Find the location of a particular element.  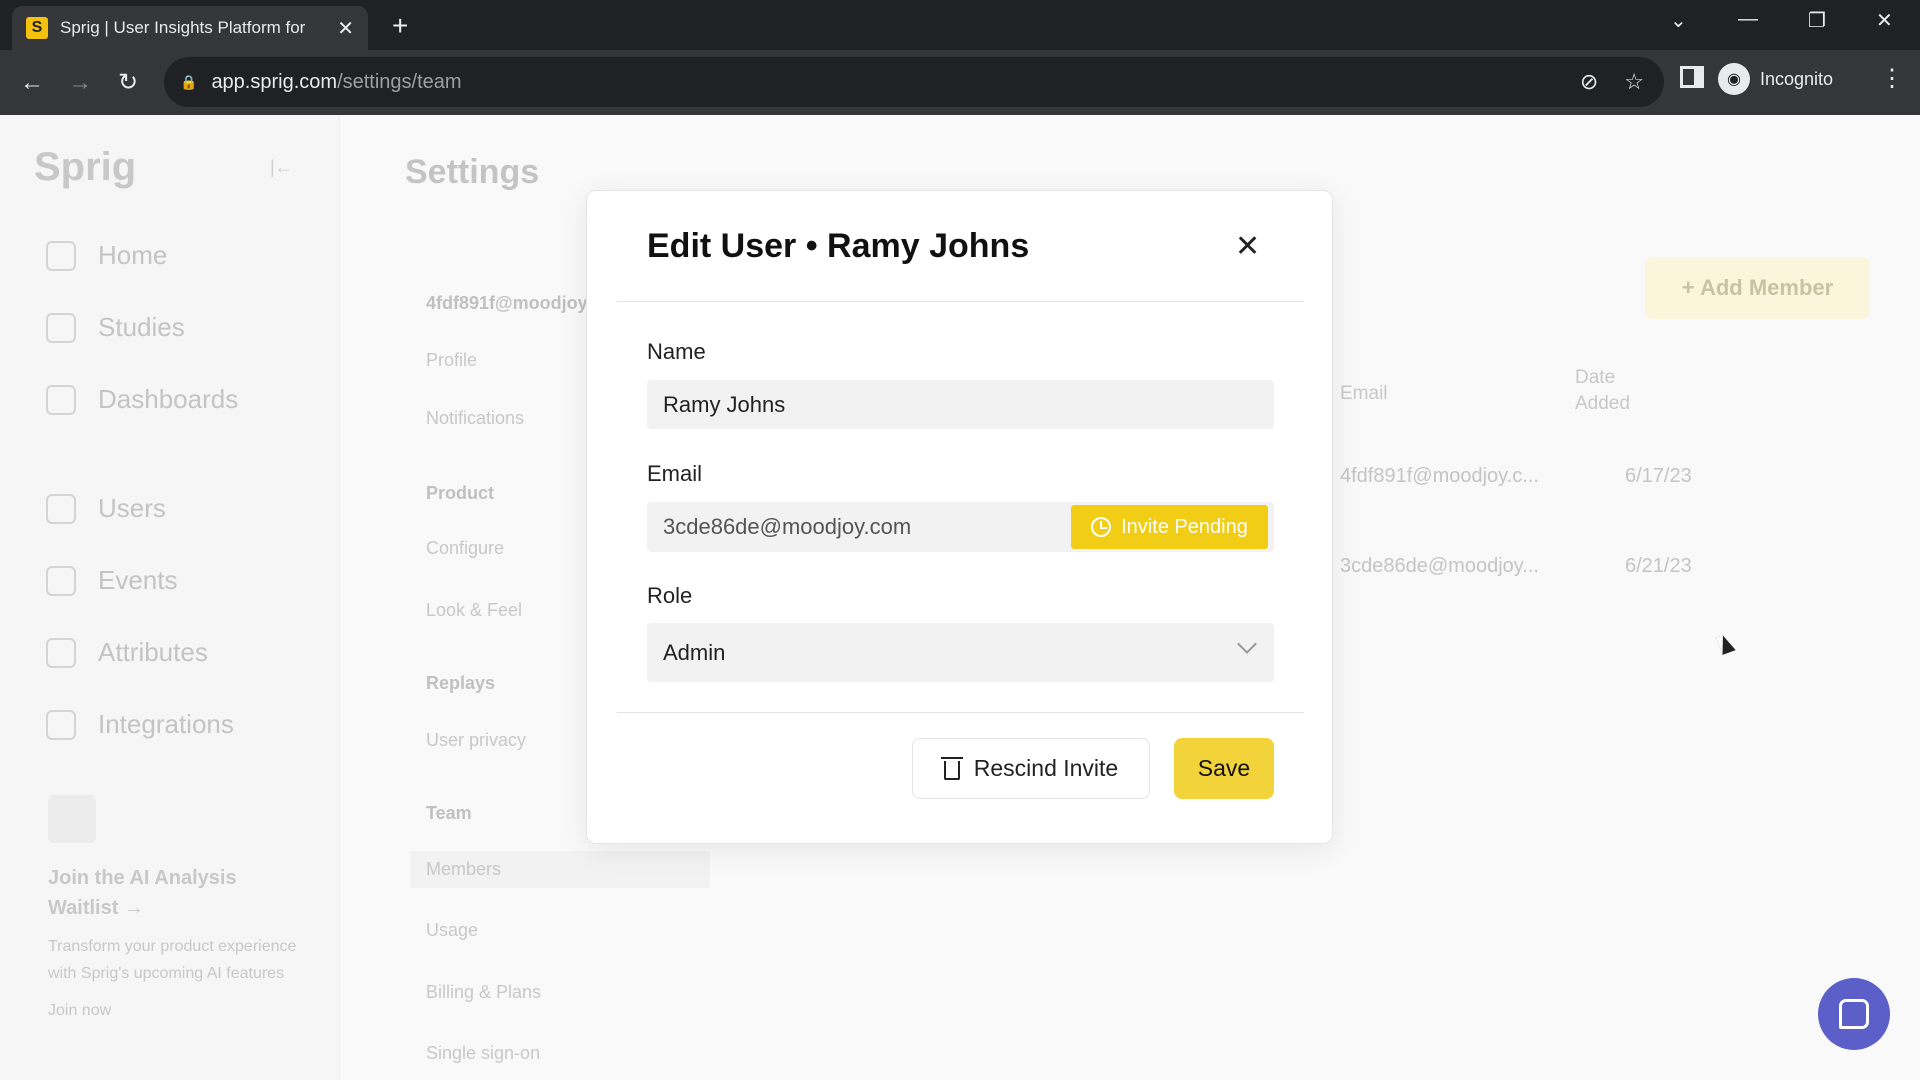

sprig-favicon-icon: S is located at coordinates (37, 28).